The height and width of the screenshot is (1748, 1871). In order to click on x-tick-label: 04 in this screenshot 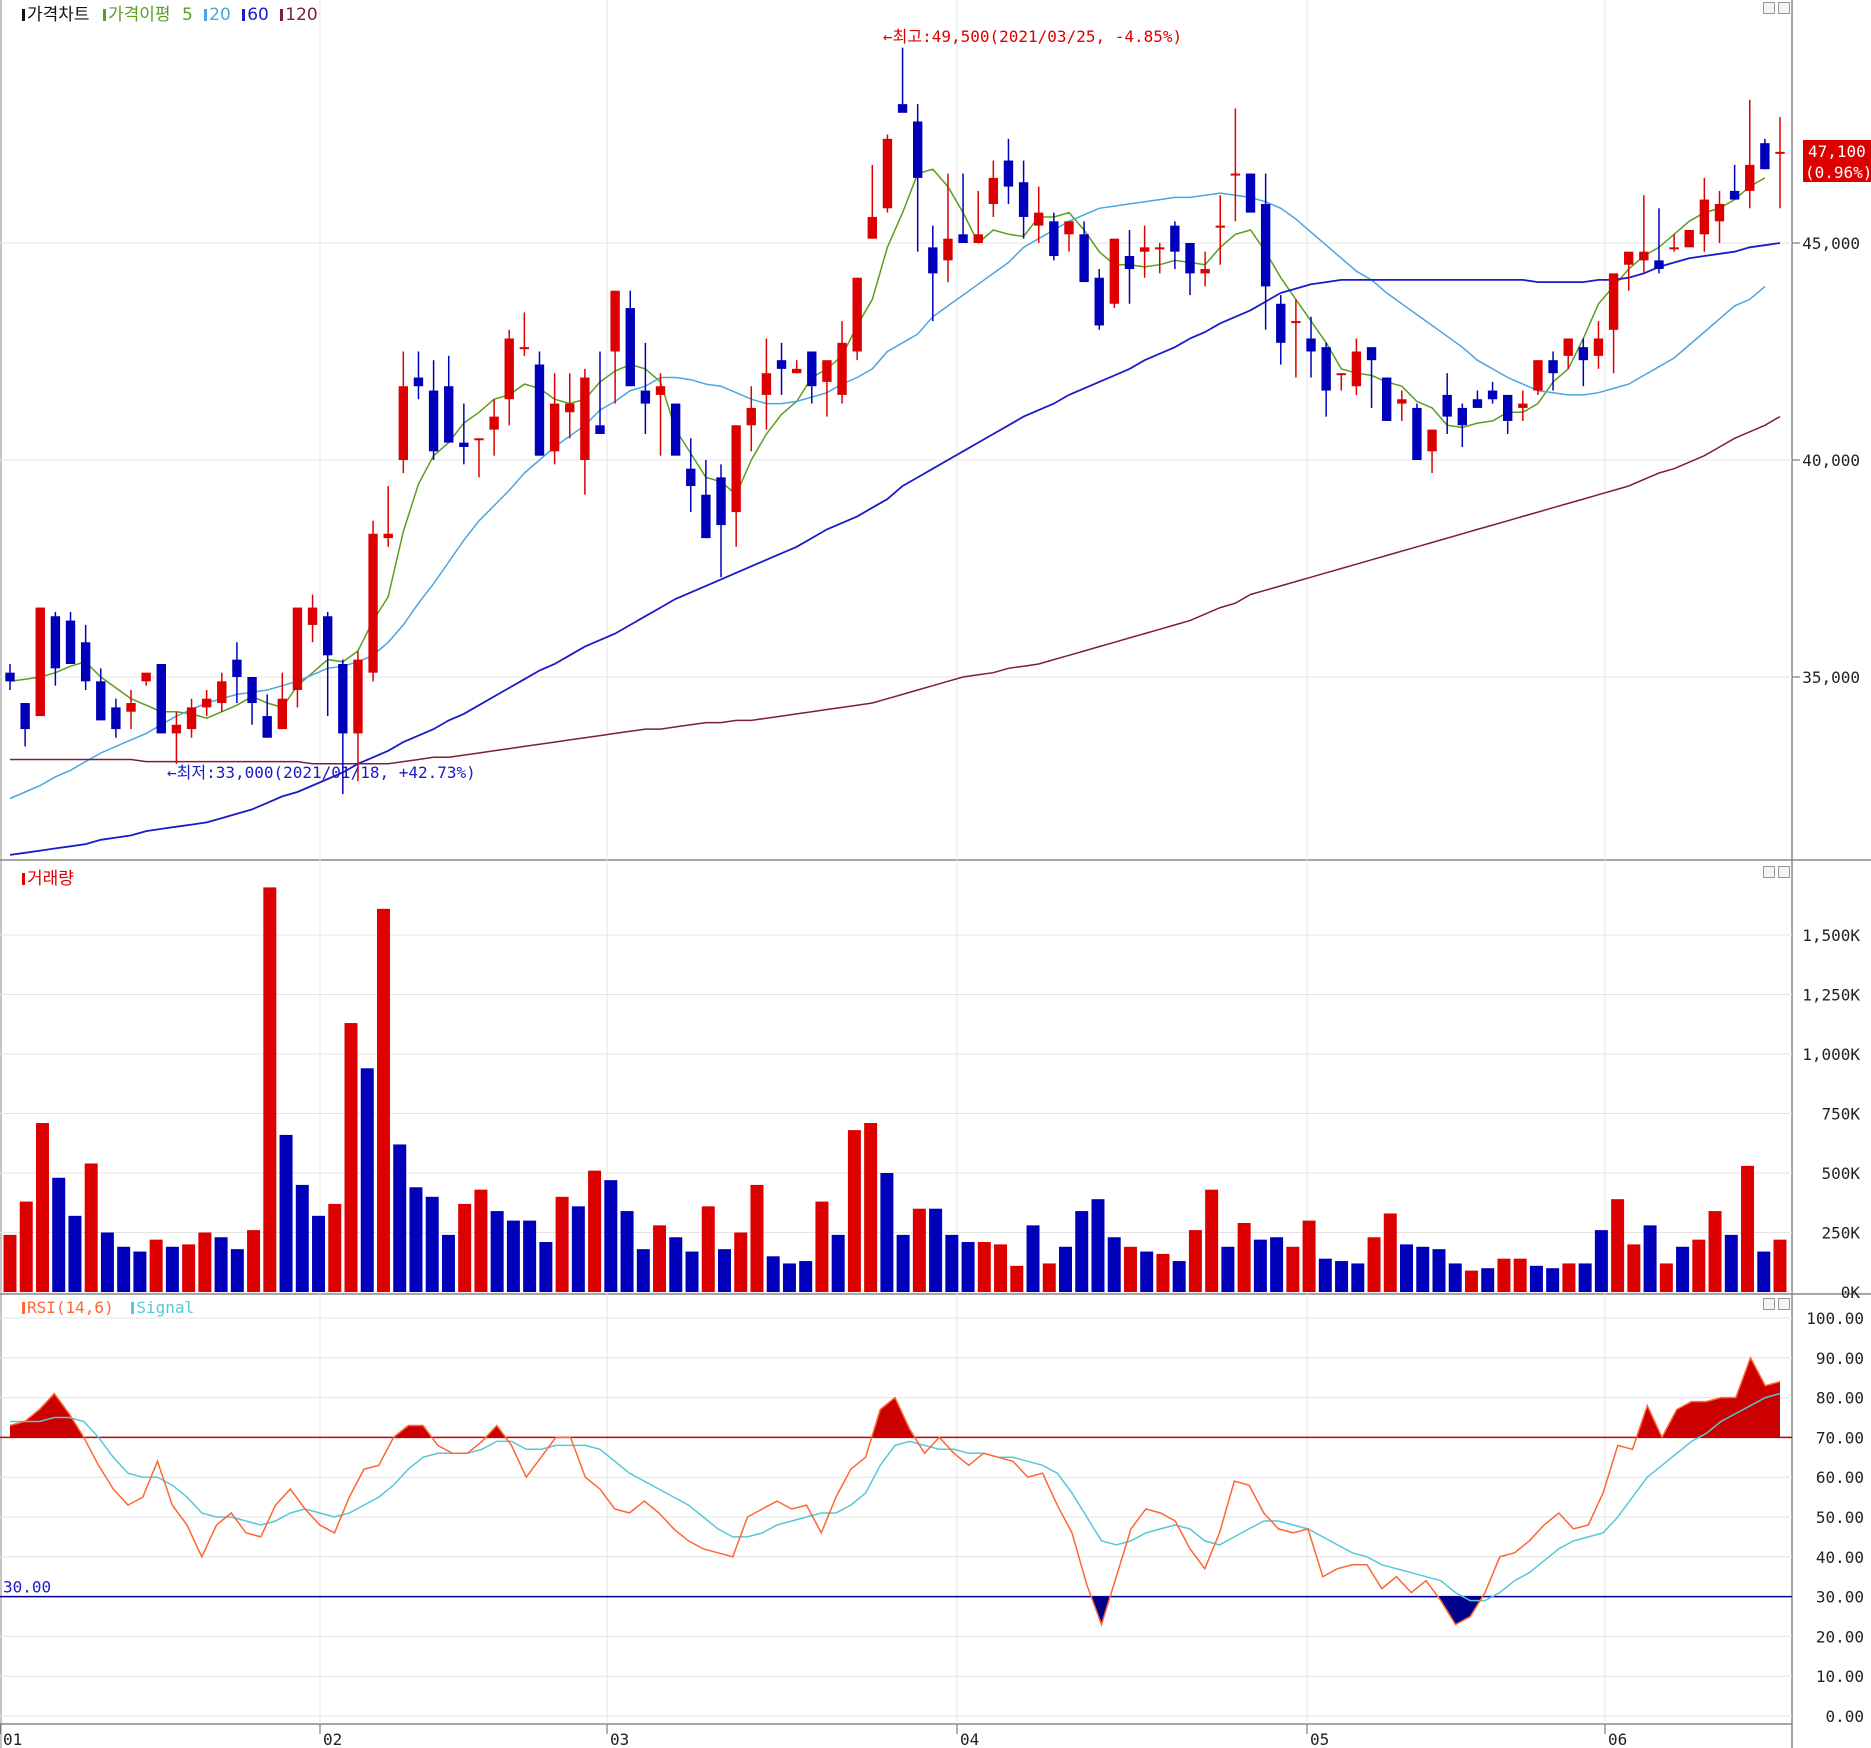, I will do `click(969, 1739)`.